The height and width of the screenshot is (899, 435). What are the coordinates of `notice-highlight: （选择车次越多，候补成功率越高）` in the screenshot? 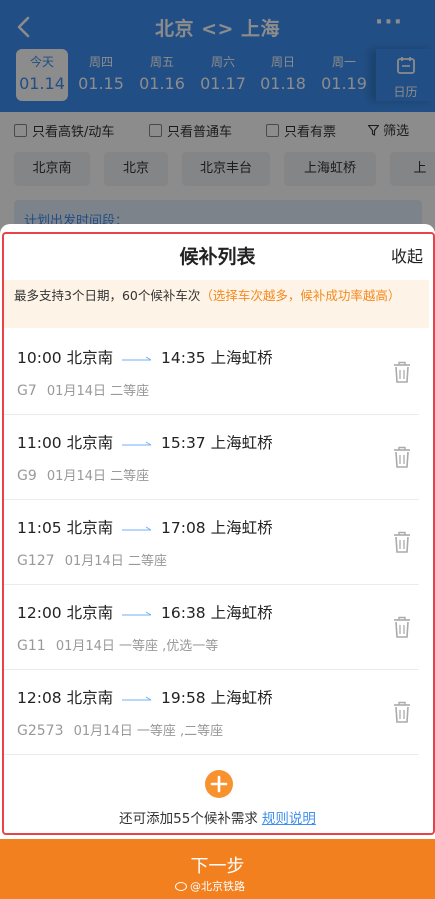 It's located at (300, 295).